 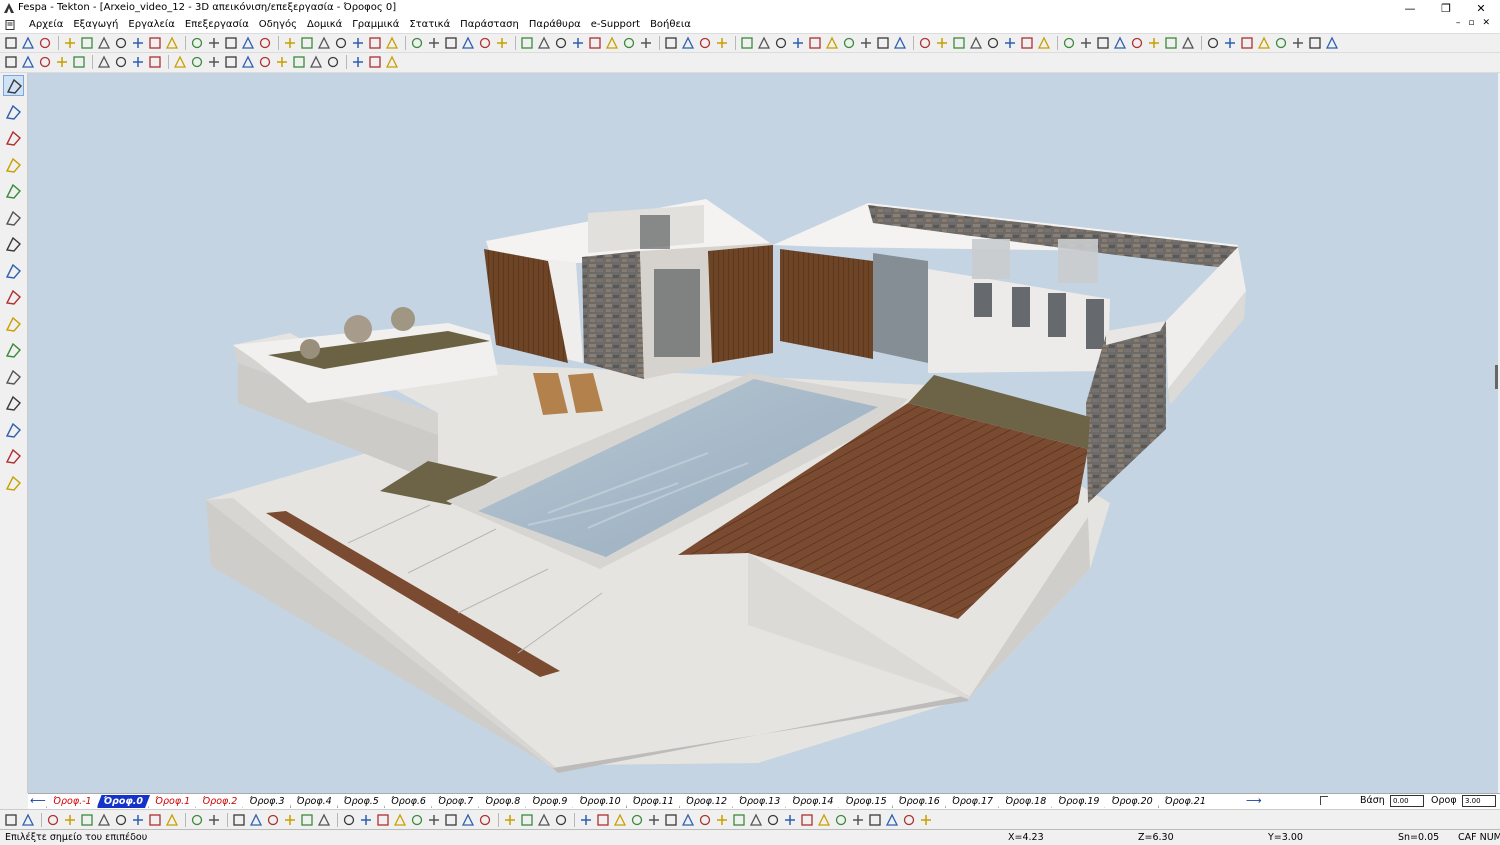 I want to click on menu-item-6: Γραμμικά, so click(x=375, y=25).